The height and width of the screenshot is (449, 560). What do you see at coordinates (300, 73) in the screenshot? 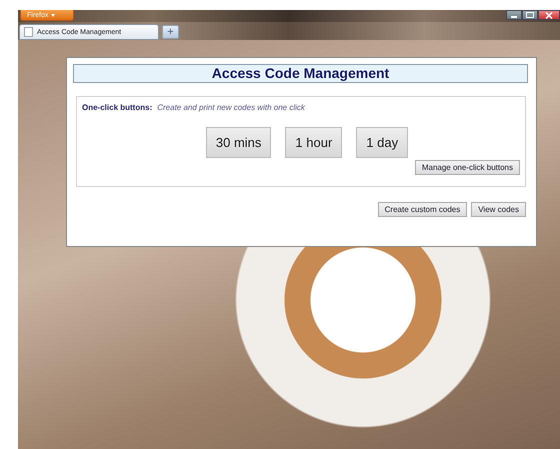
I see `page-title: Access Code Management` at bounding box center [300, 73].